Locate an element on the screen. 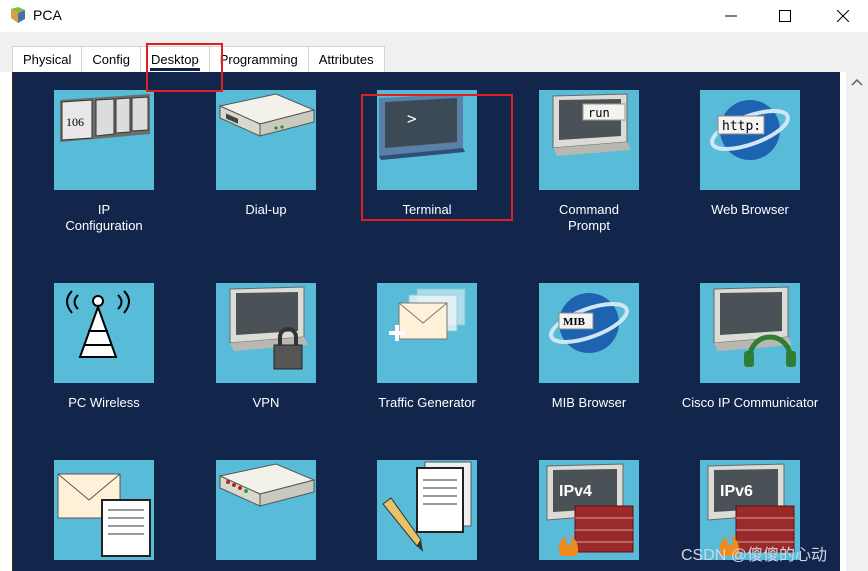 The image size is (868, 571). command-prompt-icon: run is located at coordinates (591, 124).